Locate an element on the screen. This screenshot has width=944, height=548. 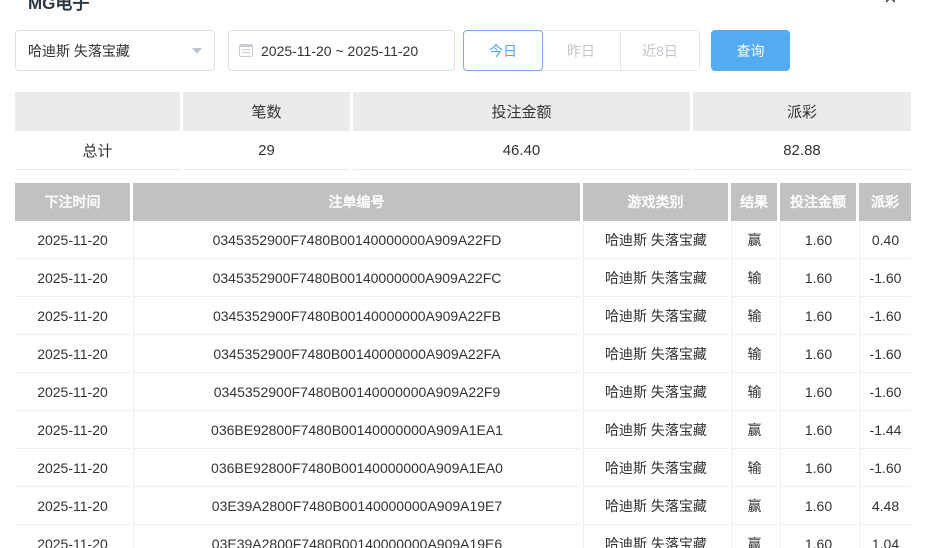
summary-count: 29 is located at coordinates (266, 150).